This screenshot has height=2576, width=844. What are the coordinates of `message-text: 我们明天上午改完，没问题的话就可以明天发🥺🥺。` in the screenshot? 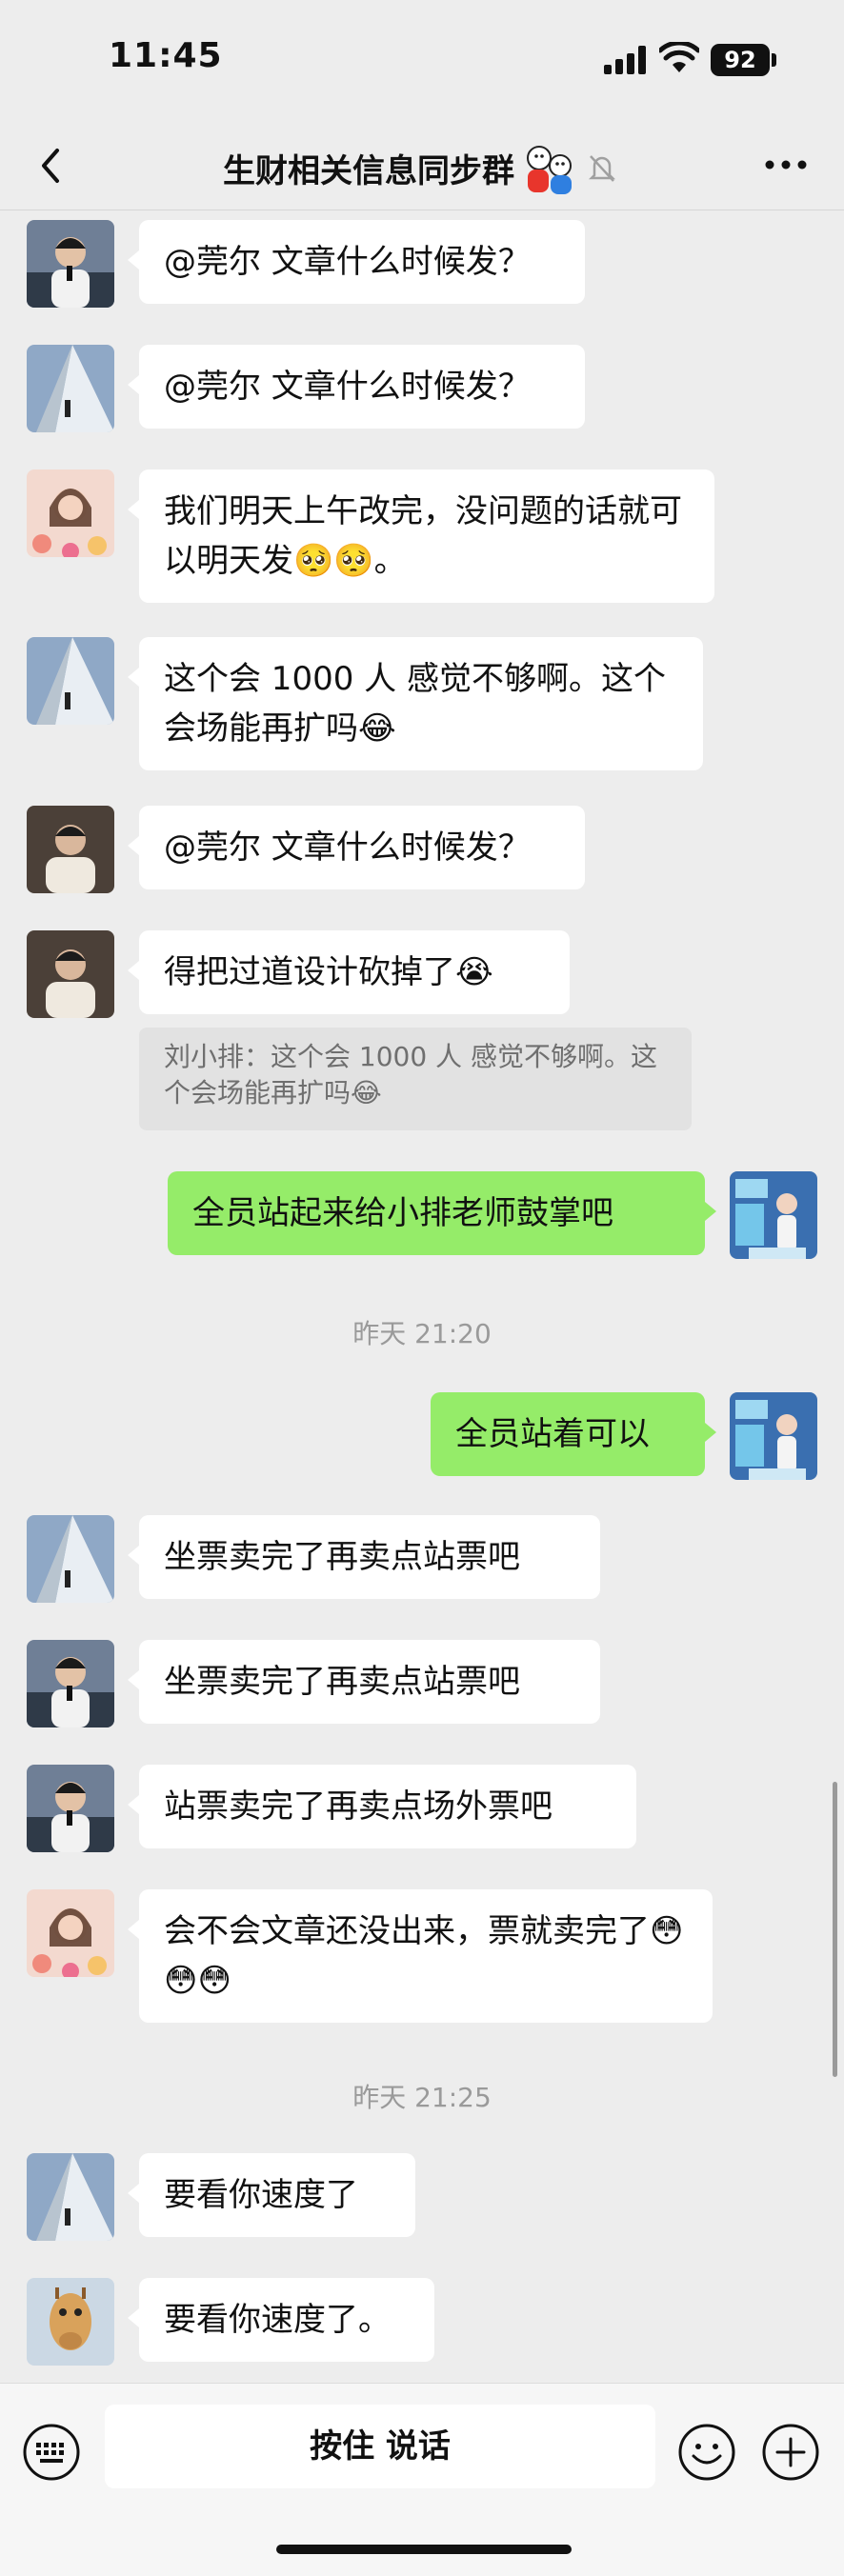 It's located at (423, 536).